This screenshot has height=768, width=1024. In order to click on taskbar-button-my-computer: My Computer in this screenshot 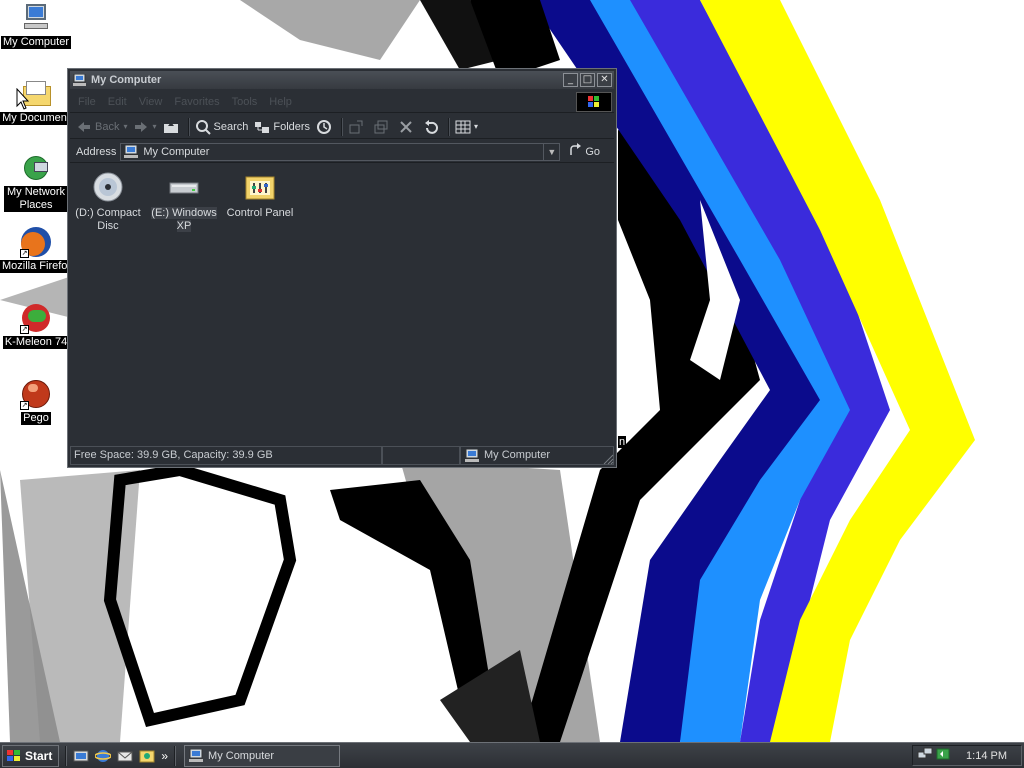, I will do `click(262, 755)`.